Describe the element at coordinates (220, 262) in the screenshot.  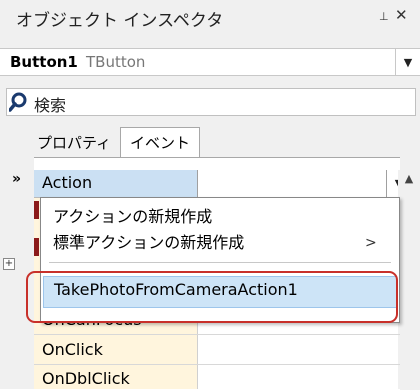
I see `menu-separator` at that location.